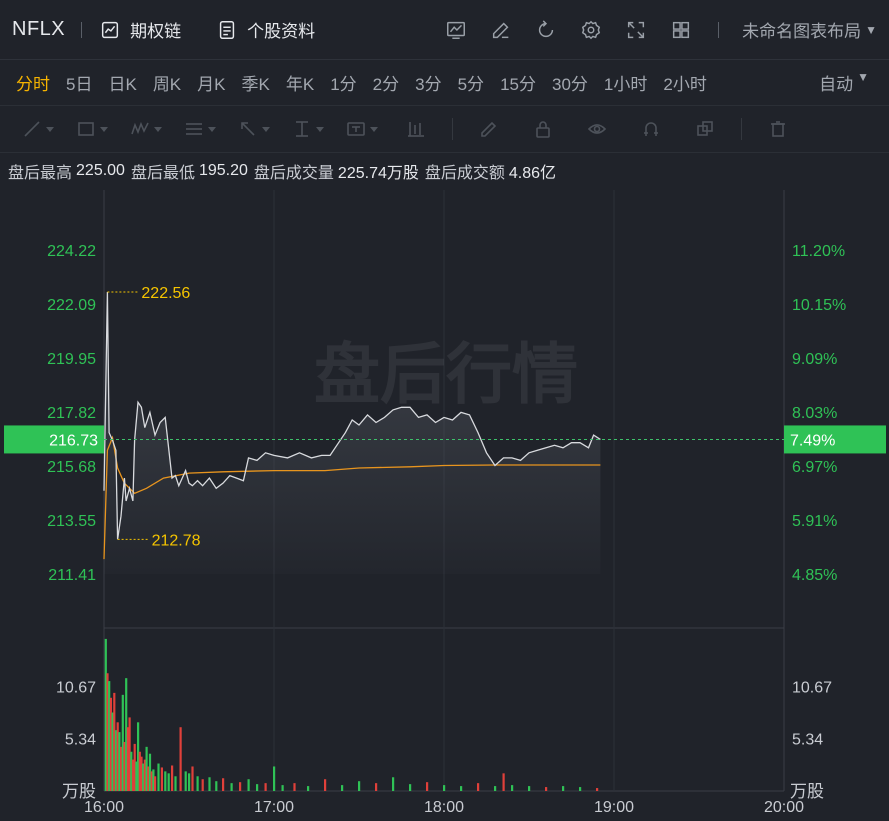 This screenshot has width=889, height=821. What do you see at coordinates (100, 170) in the screenshot?
I see `stat-high-value: 225.00` at bounding box center [100, 170].